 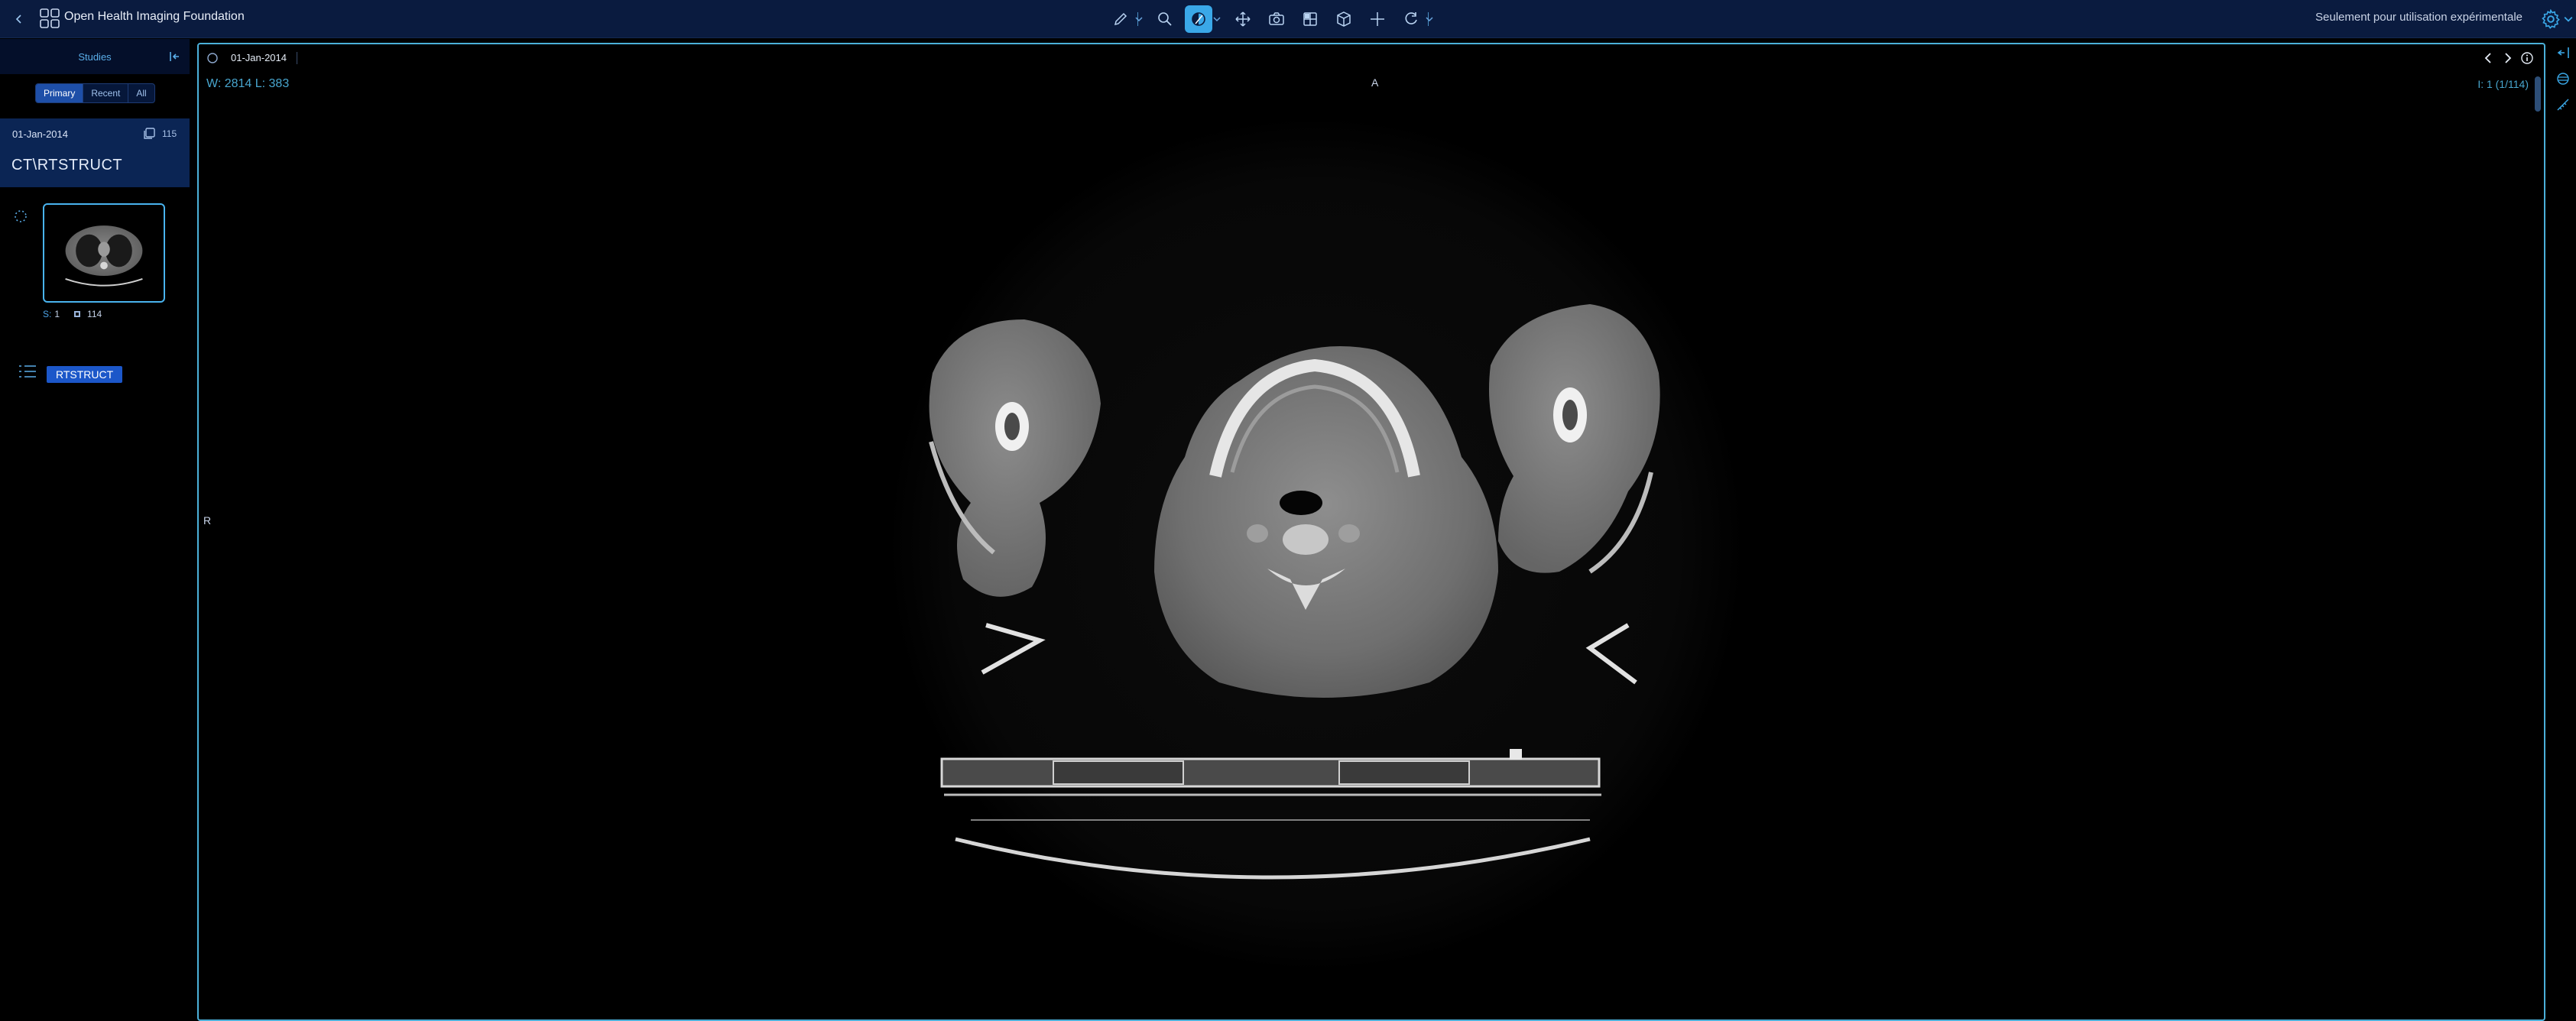 I want to click on rotate-icon, so click(x=1411, y=18).